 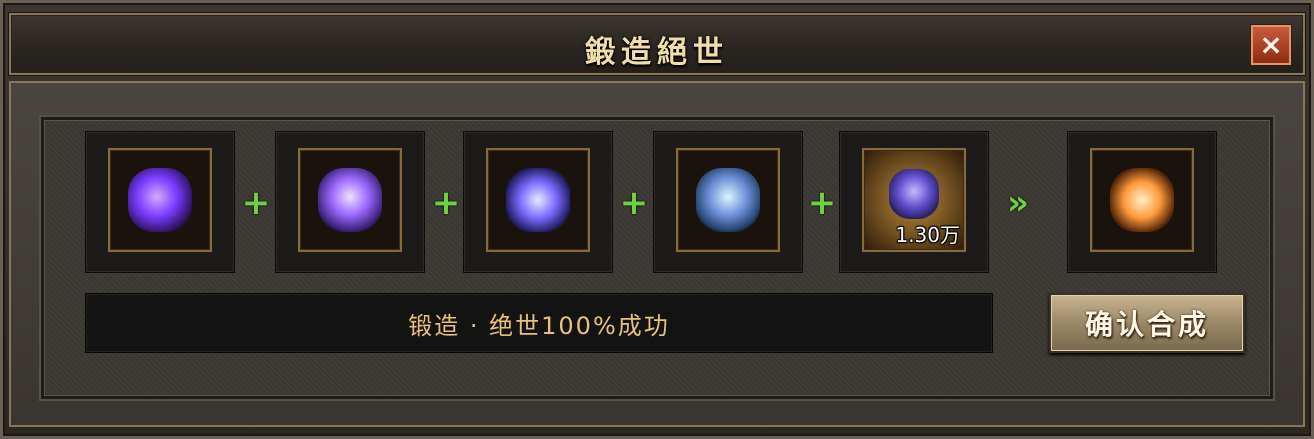 I want to click on blue-violet-material-icon, so click(x=538, y=200).